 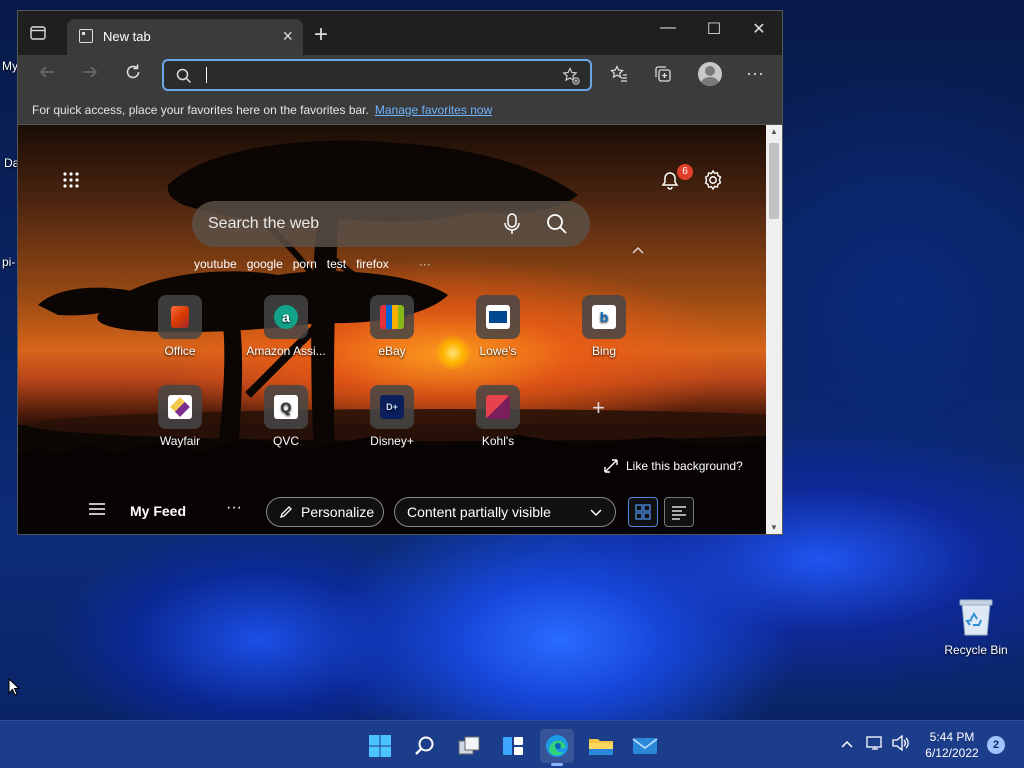 I want to click on add-shortcut-button: +, so click(x=598, y=408).